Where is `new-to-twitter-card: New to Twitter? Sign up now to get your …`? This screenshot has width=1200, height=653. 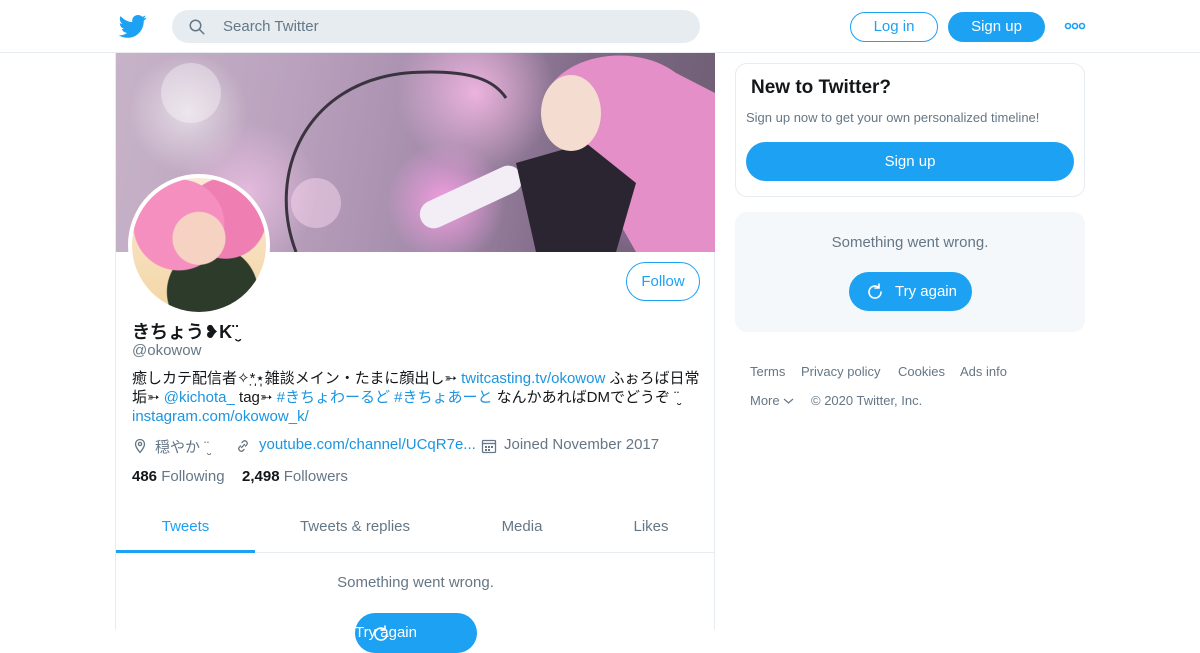
new-to-twitter-card: New to Twitter? Sign up now to get your … is located at coordinates (910, 130).